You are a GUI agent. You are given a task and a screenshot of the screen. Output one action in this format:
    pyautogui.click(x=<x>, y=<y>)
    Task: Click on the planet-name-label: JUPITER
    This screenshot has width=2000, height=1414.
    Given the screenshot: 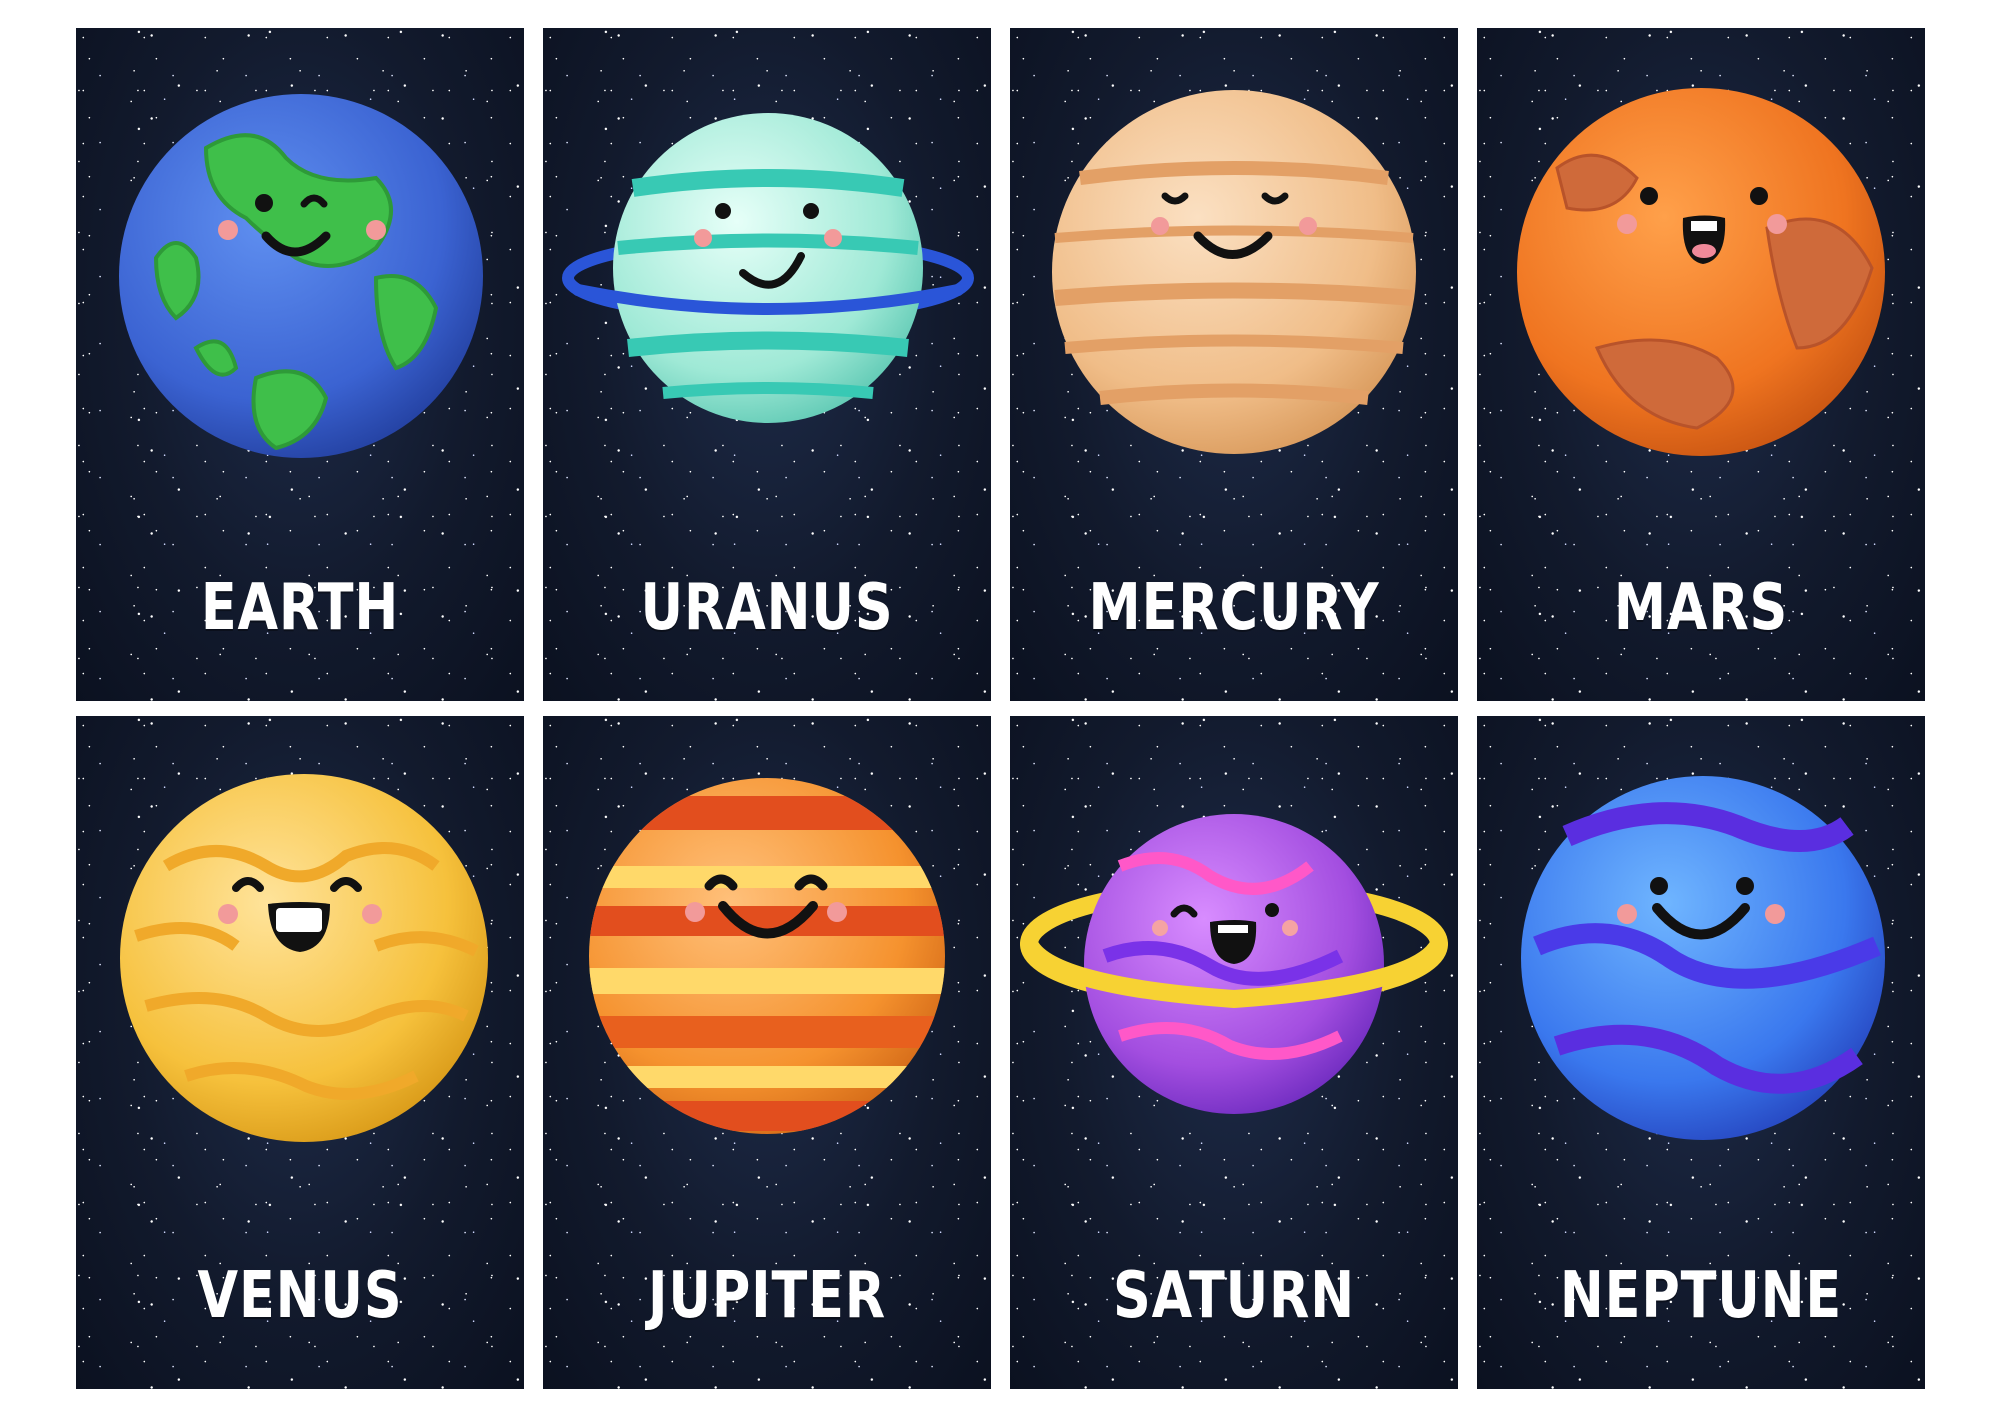 What is the action you would take?
    pyautogui.click(x=767, y=1296)
    